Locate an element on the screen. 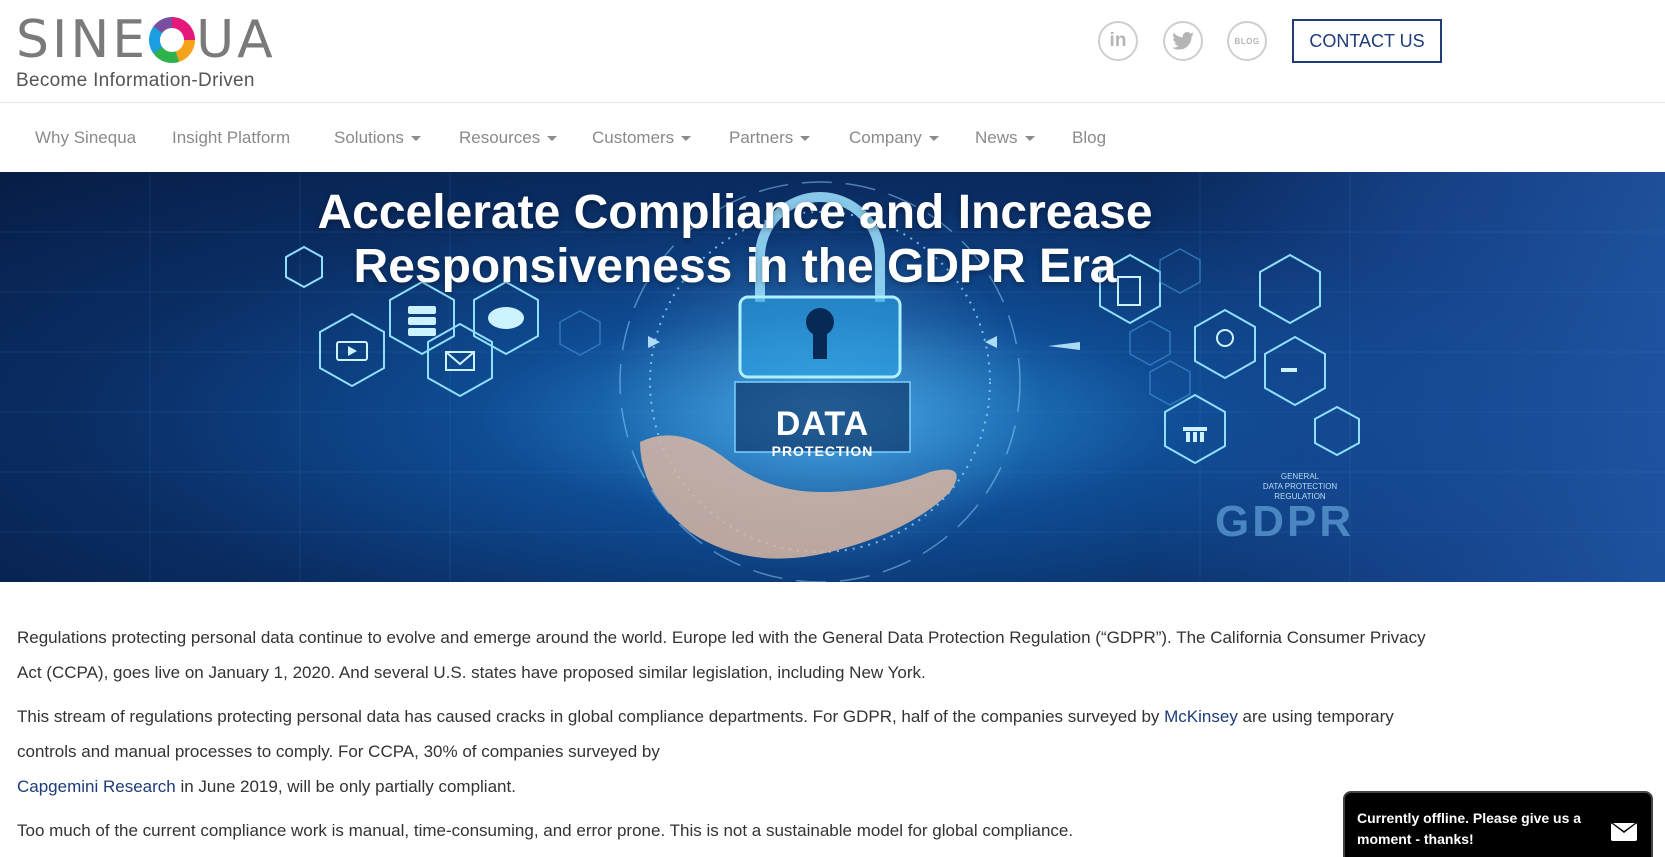  nav-item-why-sinequa: Why Sinequa is located at coordinates (85, 138).